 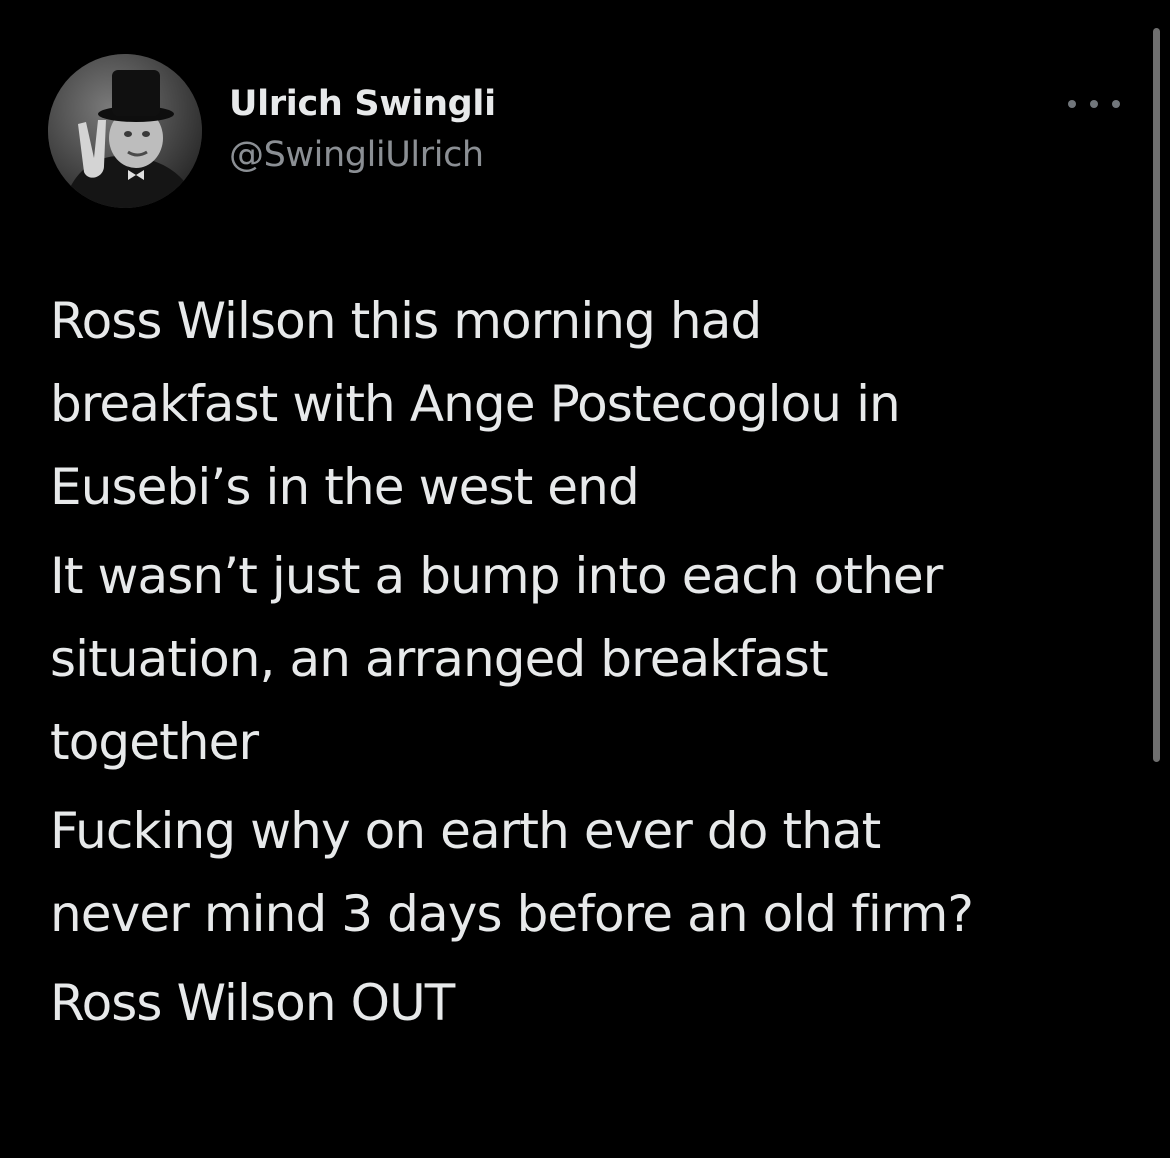 I want to click on author-handle: @SwingliUlrich, so click(x=362, y=155).